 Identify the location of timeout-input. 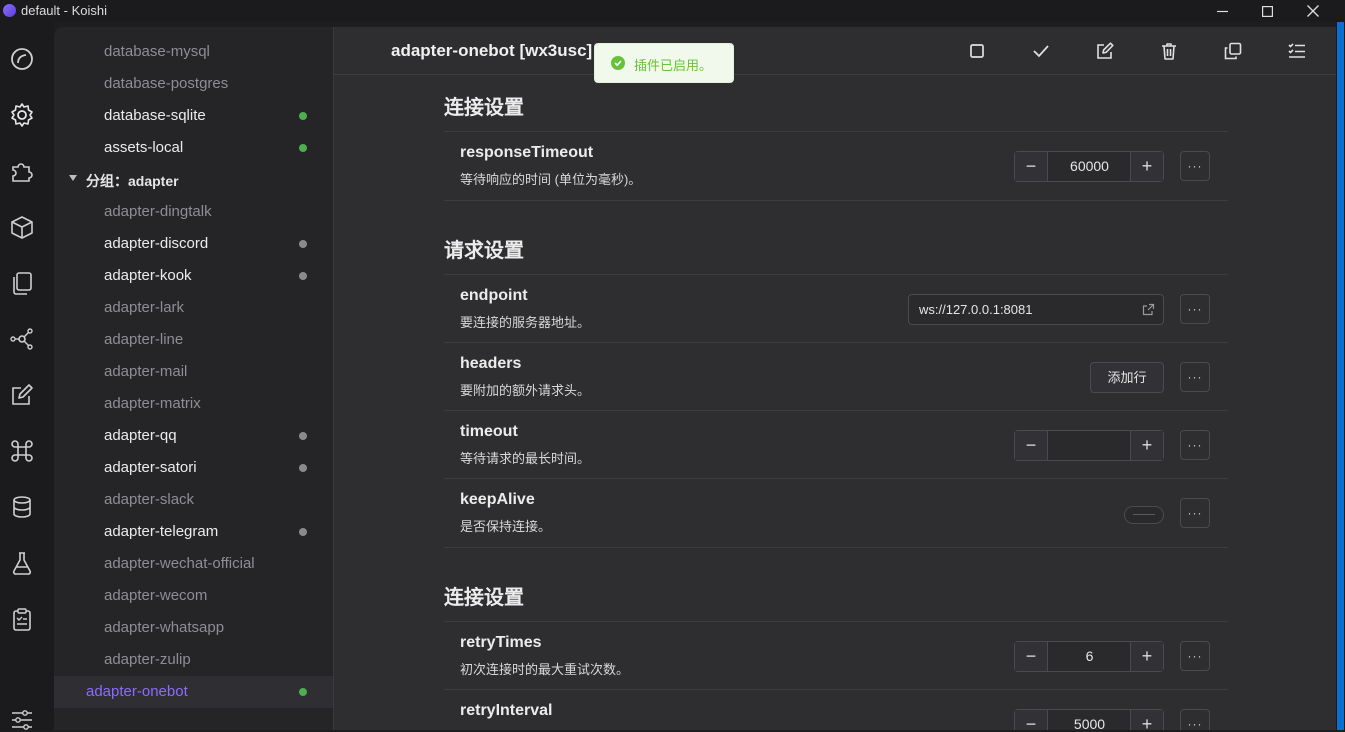
(1089, 445).